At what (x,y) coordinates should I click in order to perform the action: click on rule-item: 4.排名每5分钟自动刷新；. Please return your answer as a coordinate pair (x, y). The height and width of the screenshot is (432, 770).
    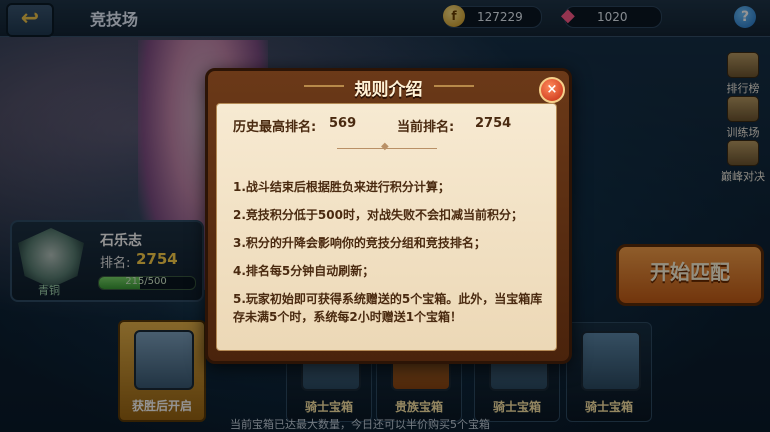
    Looking at the image, I should click on (304, 271).